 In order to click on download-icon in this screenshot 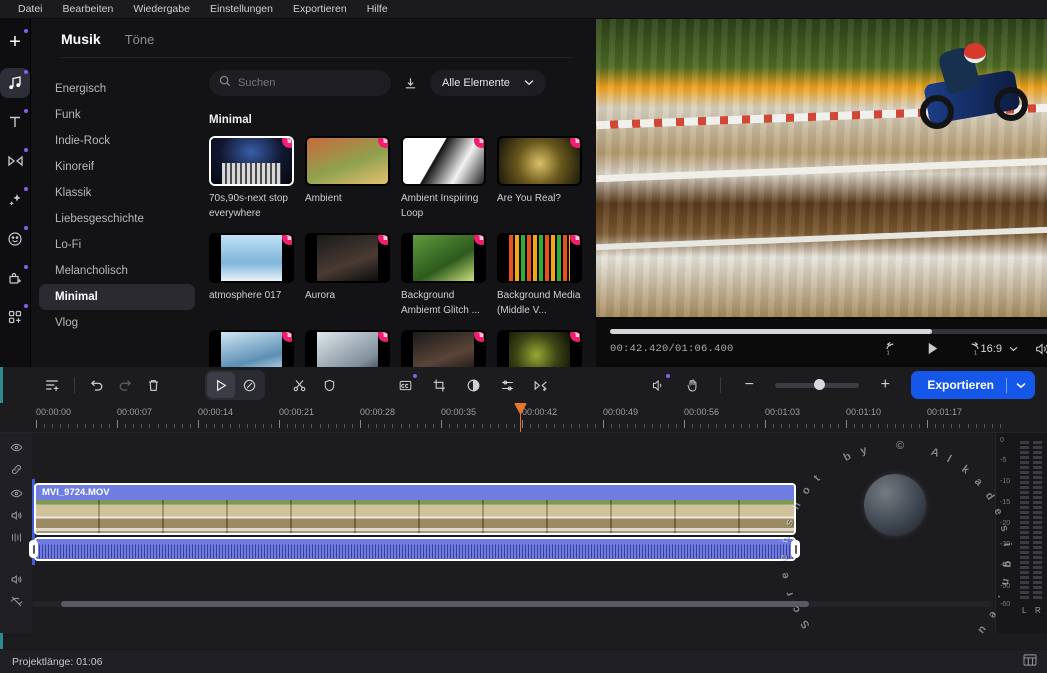, I will do `click(410, 83)`.